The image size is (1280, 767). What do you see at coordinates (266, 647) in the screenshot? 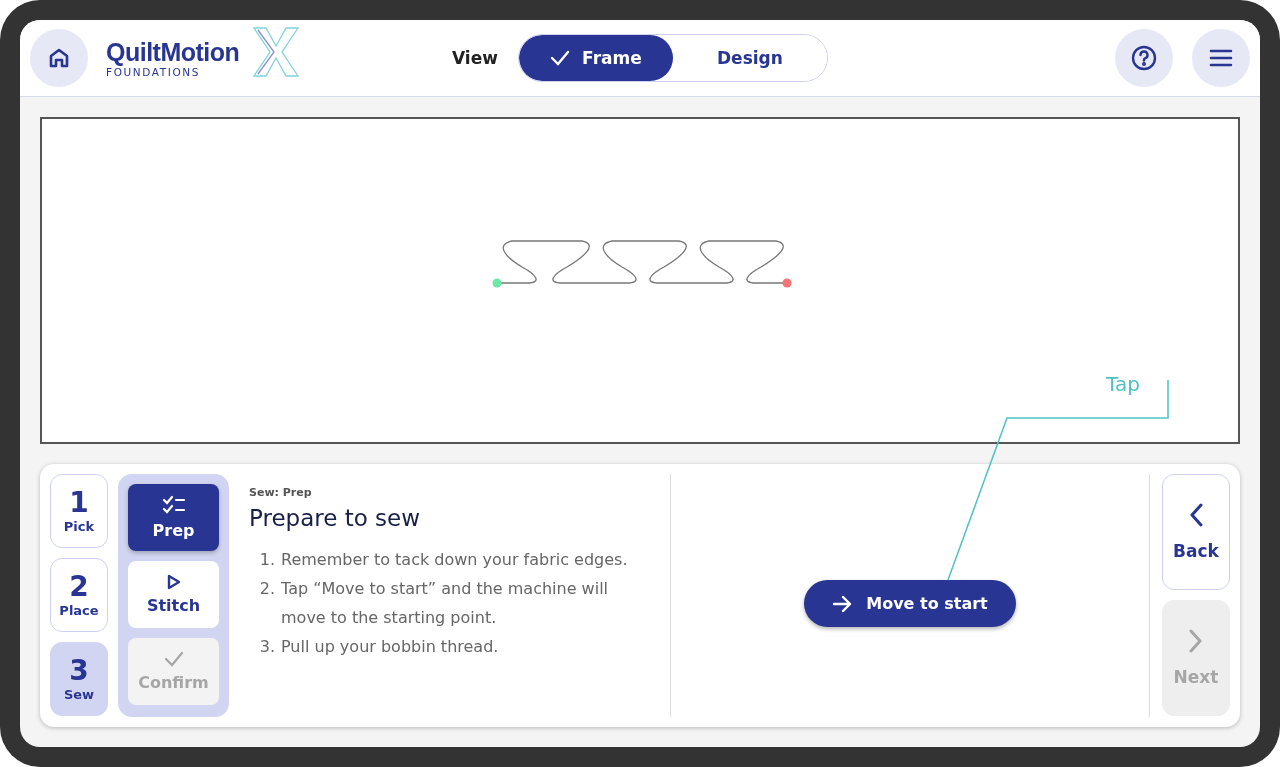
I see `list-number: 3.` at bounding box center [266, 647].